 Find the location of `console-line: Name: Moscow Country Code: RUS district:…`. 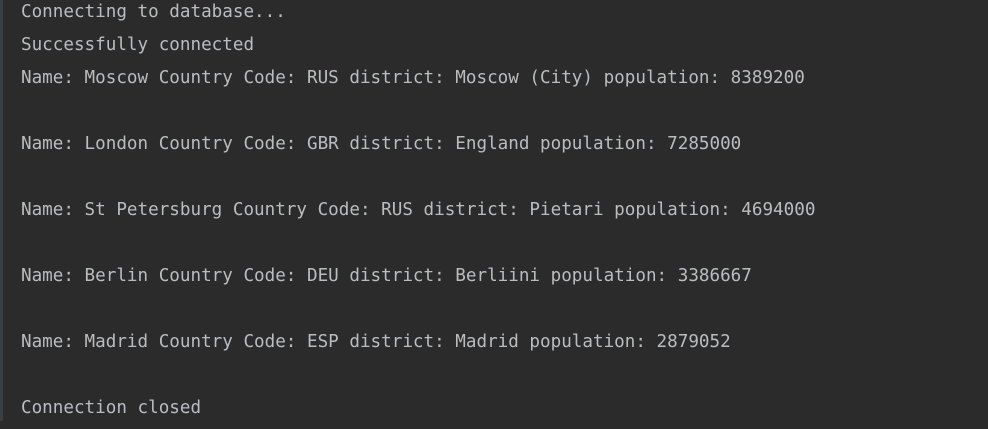

console-line: Name: Moscow Country Code: RUS district:… is located at coordinates (413, 78).